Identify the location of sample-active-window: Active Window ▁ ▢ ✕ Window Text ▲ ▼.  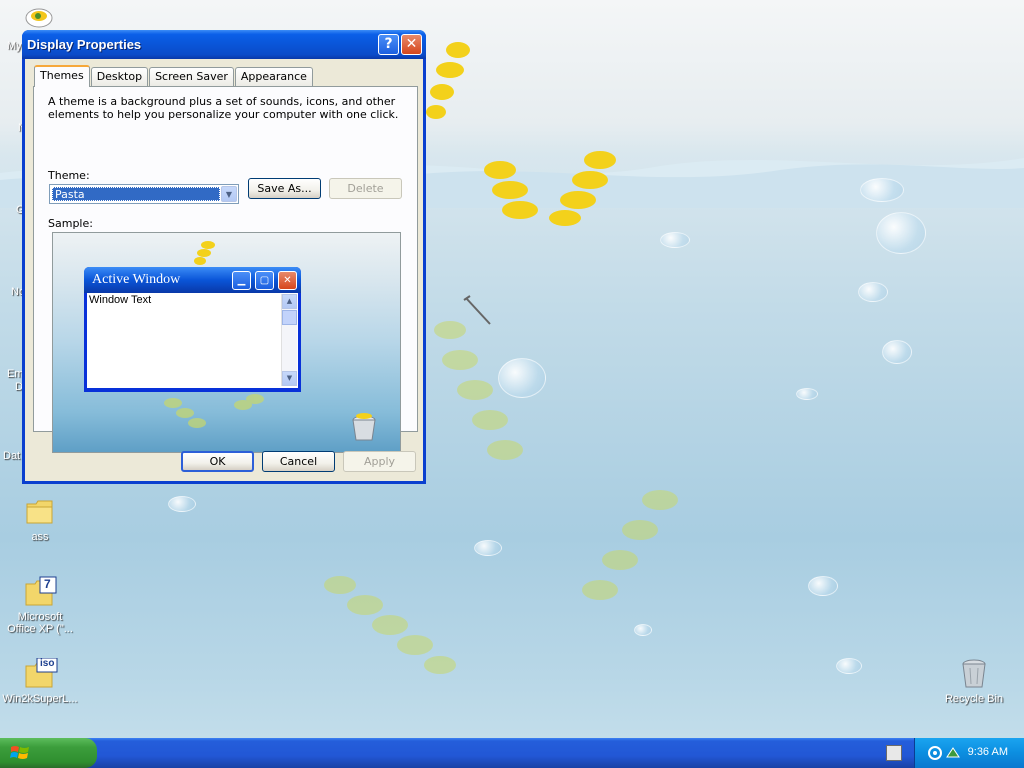
(192, 329).